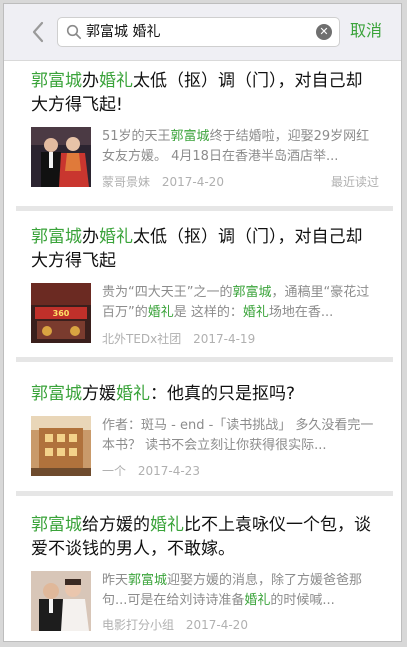 Image resolution: width=407 pixels, height=647 pixels. I want to click on result-date: 2017-4-23, so click(168, 471).